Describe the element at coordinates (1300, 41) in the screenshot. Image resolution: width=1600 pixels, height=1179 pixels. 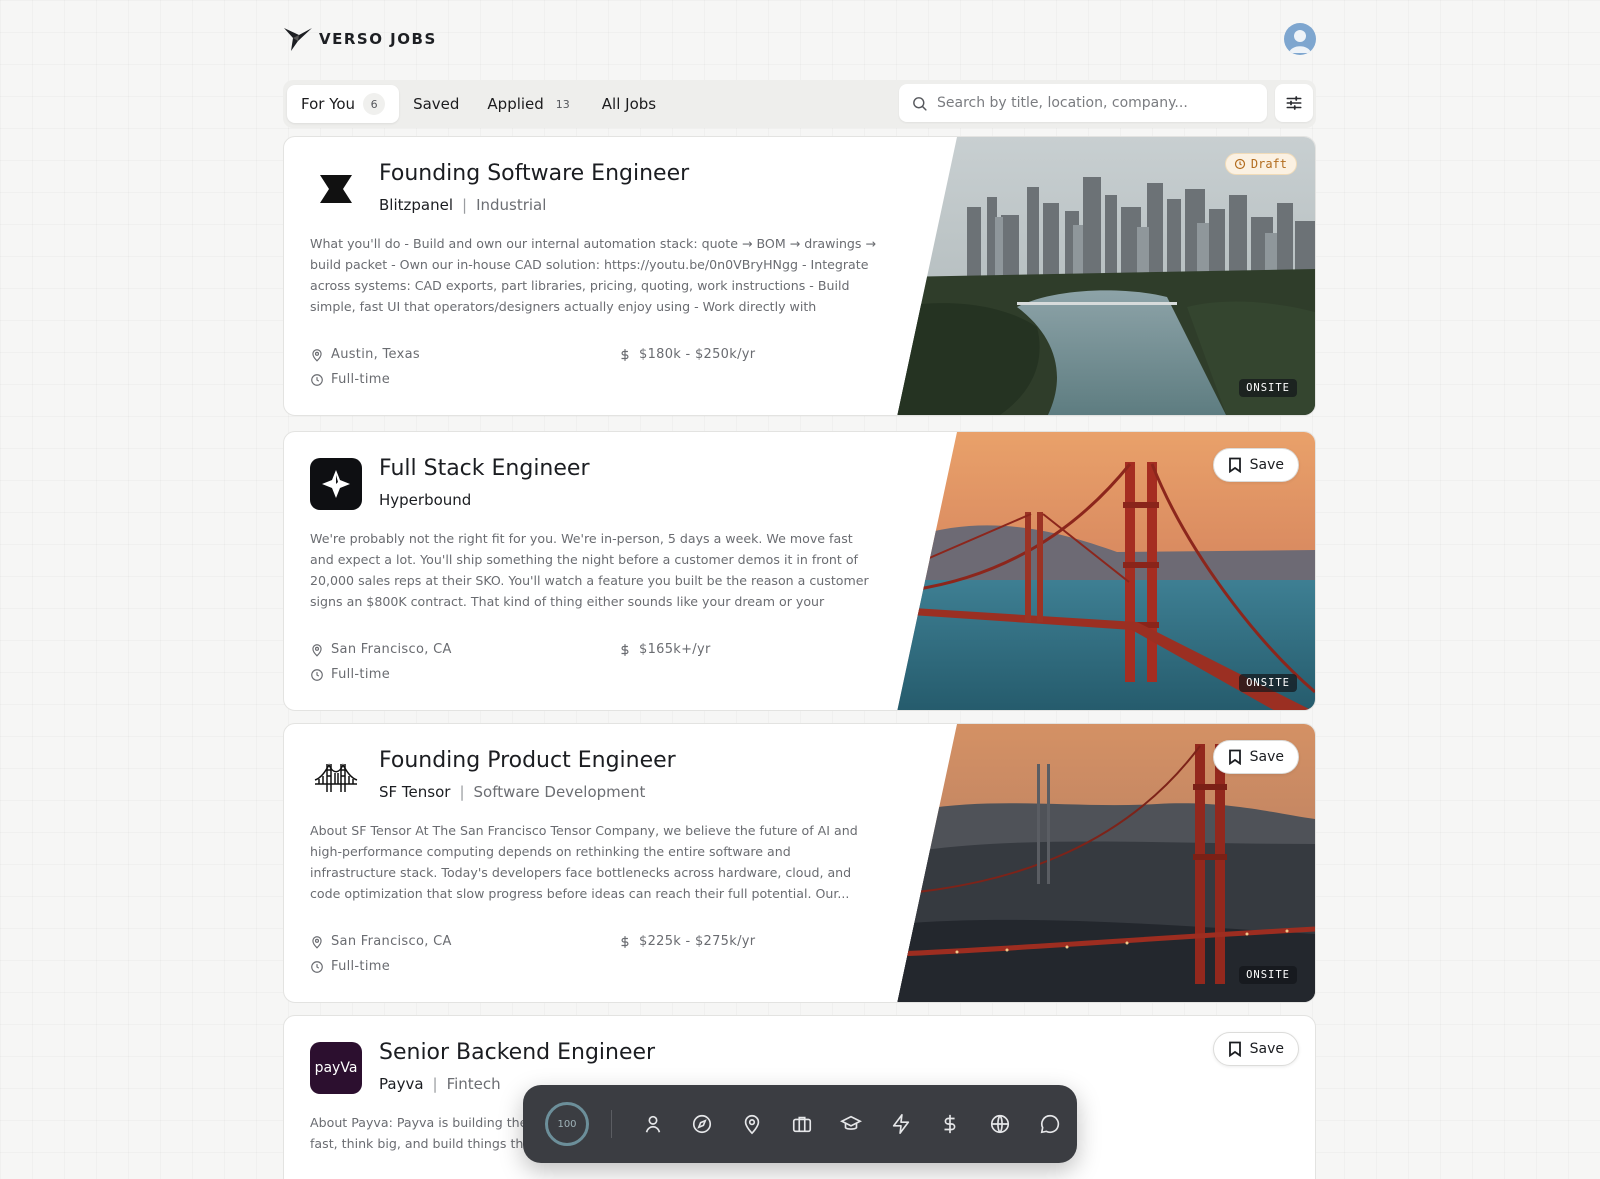
I see `user-avatar-icon` at that location.